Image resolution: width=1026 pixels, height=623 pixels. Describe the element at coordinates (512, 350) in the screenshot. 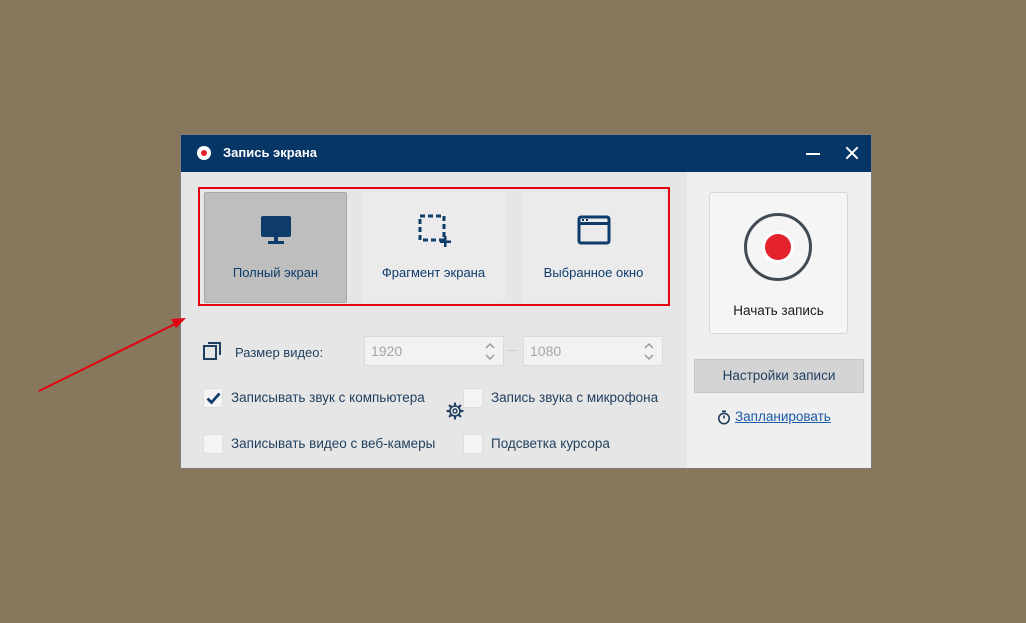

I see `size-separator` at that location.